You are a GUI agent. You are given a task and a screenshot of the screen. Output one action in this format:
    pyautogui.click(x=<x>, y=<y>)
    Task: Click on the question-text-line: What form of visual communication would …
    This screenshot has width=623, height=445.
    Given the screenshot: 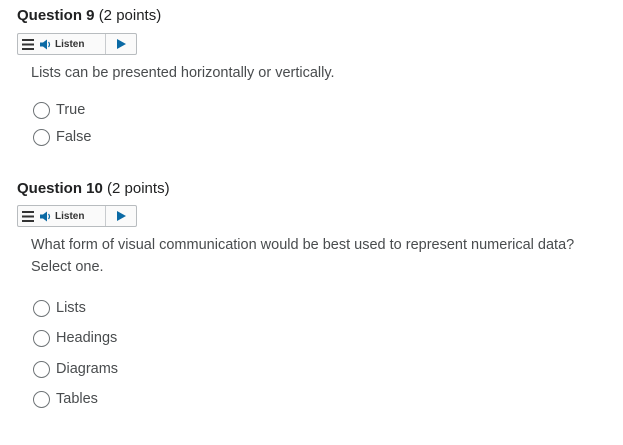 What is the action you would take?
    pyautogui.click(x=303, y=245)
    